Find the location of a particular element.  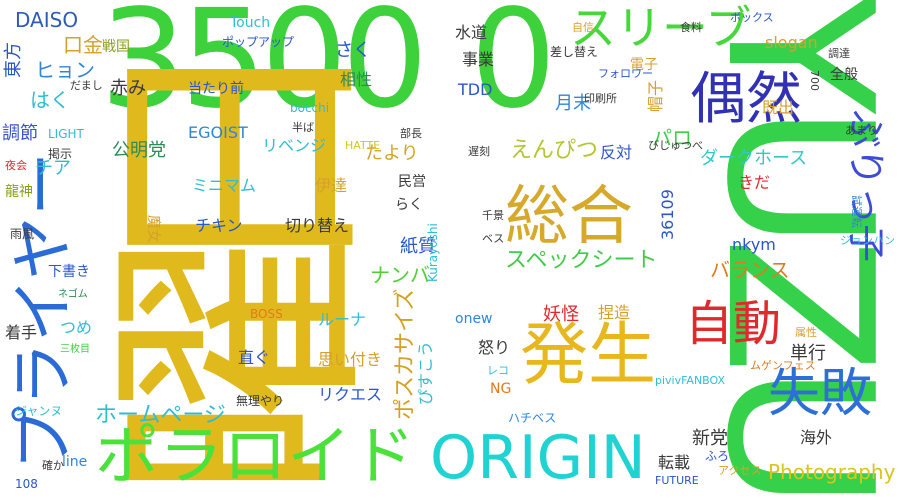

word: 直ぐ is located at coordinates (254, 357).